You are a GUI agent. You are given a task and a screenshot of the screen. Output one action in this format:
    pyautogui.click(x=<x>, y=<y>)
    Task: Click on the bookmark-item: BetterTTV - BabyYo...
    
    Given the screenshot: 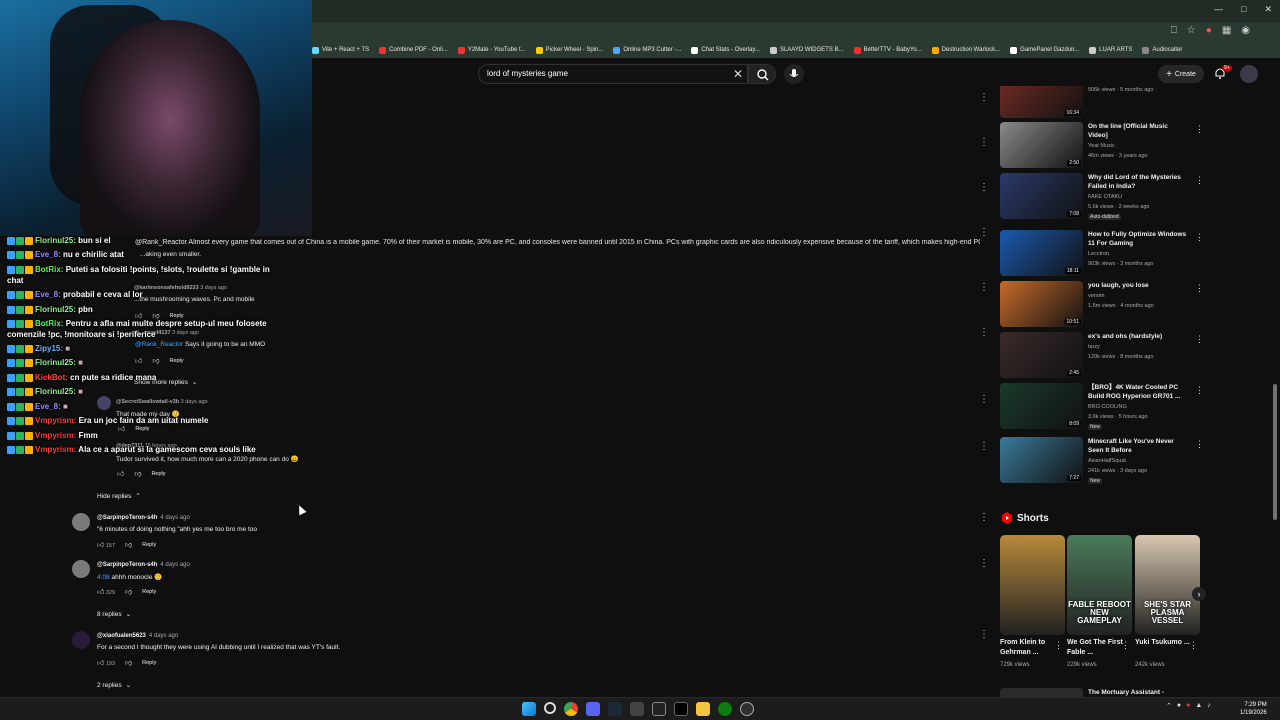 What is the action you would take?
    pyautogui.click(x=887, y=50)
    